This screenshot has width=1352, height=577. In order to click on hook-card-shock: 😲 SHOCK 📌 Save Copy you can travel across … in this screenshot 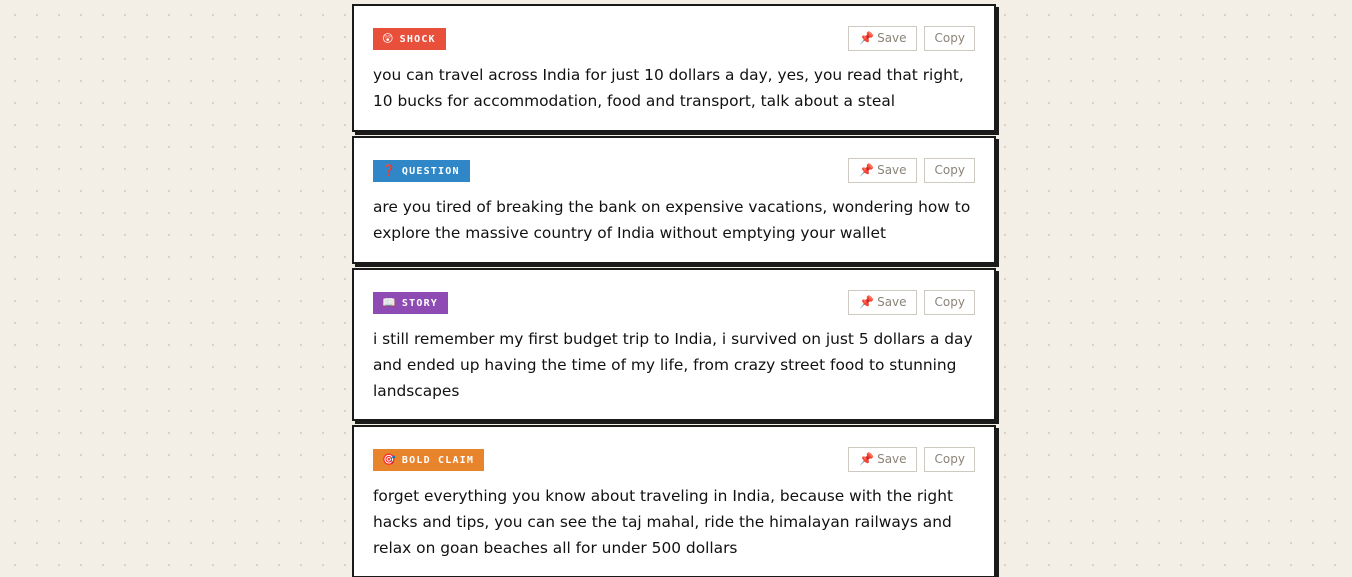, I will do `click(674, 68)`.